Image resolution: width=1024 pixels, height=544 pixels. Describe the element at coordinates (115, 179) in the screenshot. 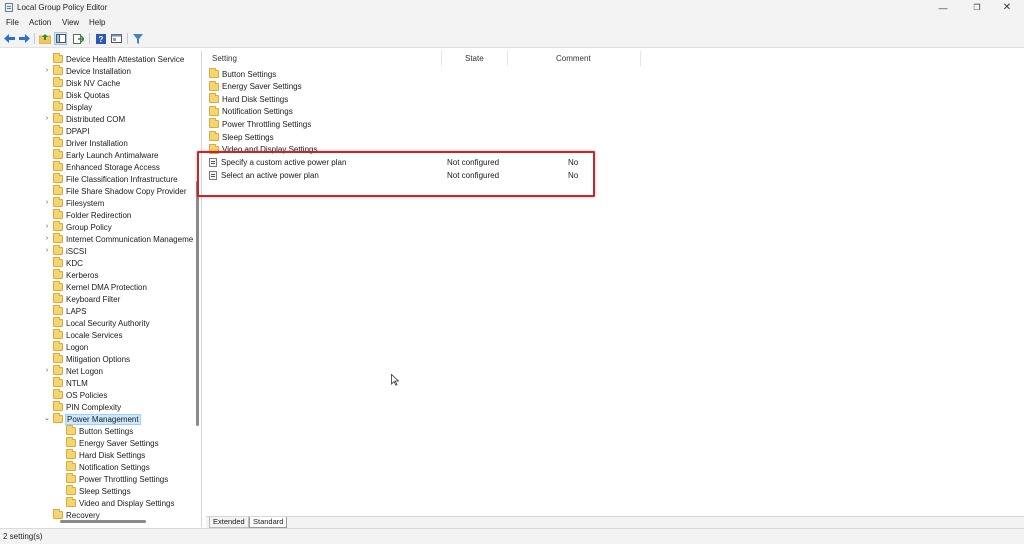

I see `tree-item: File Classification Infrastructure` at that location.